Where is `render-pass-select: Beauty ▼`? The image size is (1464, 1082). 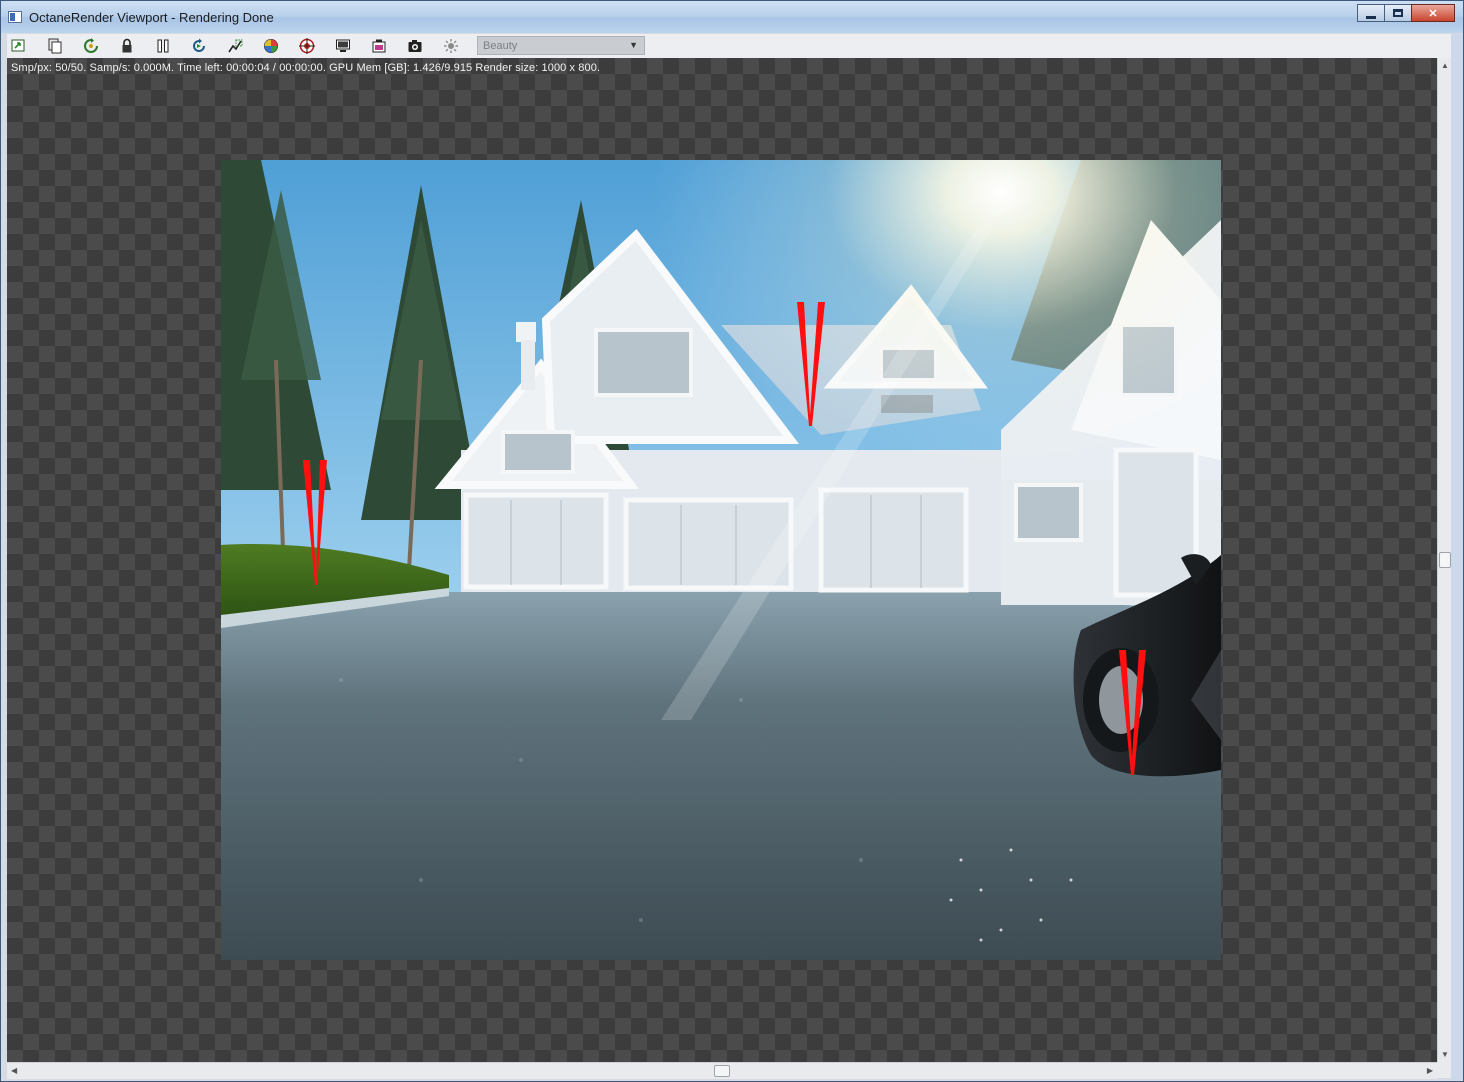 render-pass-select: Beauty ▼ is located at coordinates (561, 45).